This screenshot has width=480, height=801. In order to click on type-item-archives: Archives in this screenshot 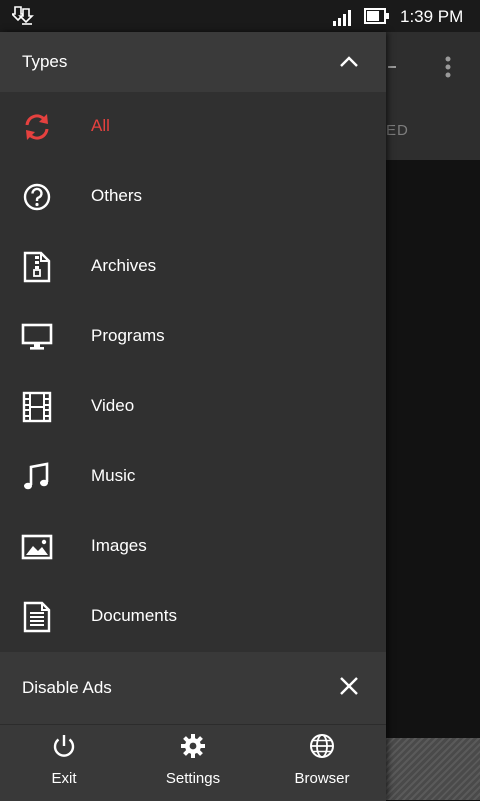, I will do `click(193, 267)`.